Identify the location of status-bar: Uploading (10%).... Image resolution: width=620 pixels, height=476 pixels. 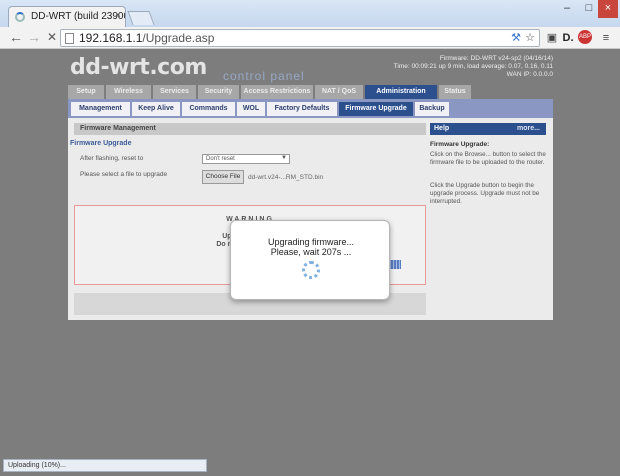
(105, 465).